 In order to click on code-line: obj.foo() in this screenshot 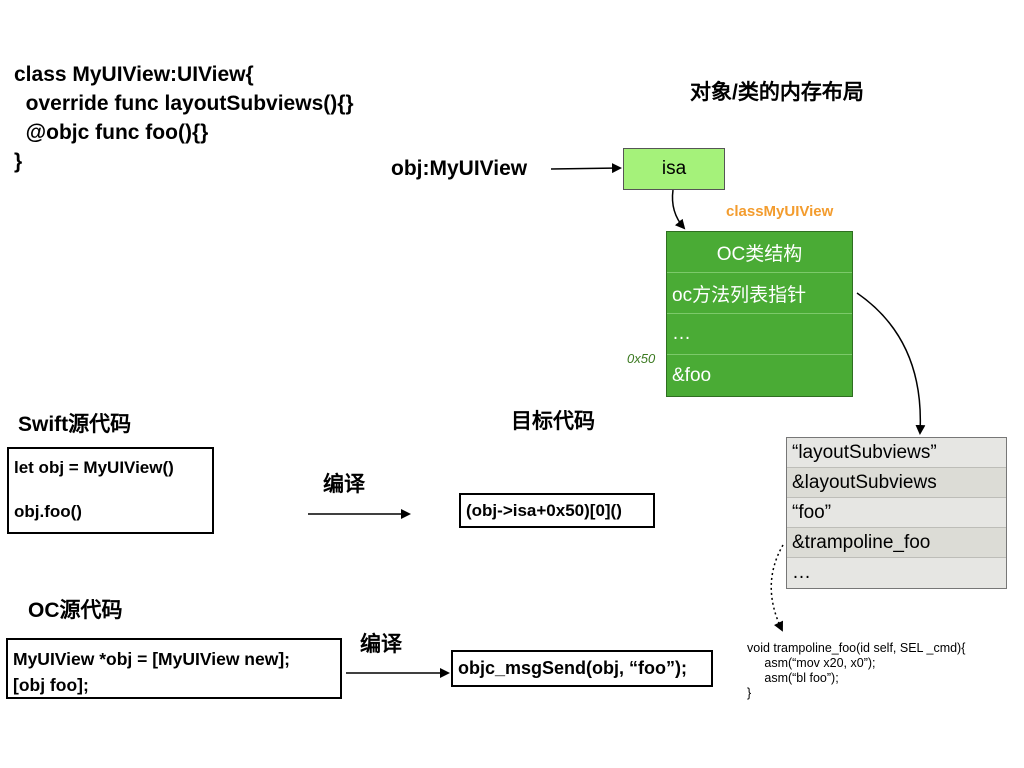, I will do `click(48, 511)`.